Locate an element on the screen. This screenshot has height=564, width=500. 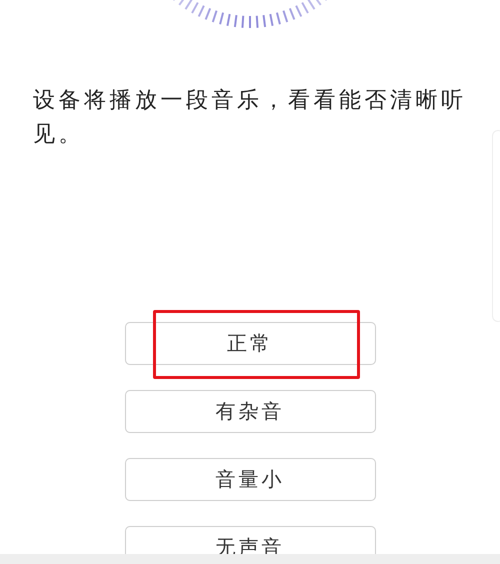
option-button: 音量小 is located at coordinates (250, 479).